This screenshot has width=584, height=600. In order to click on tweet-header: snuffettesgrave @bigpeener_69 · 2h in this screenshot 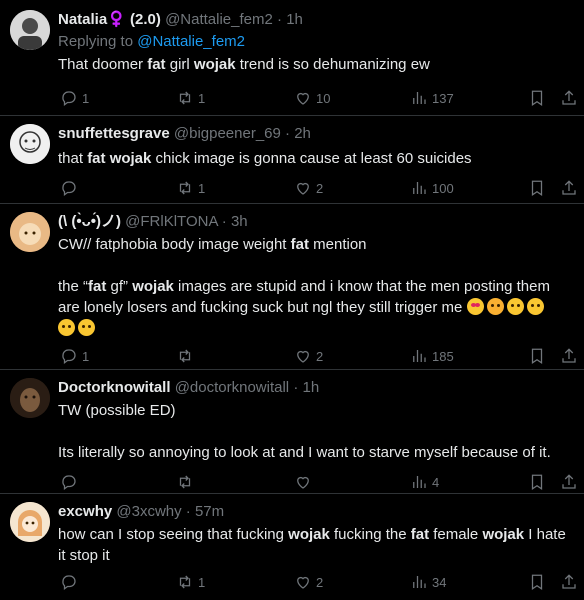, I will do `click(184, 133)`.